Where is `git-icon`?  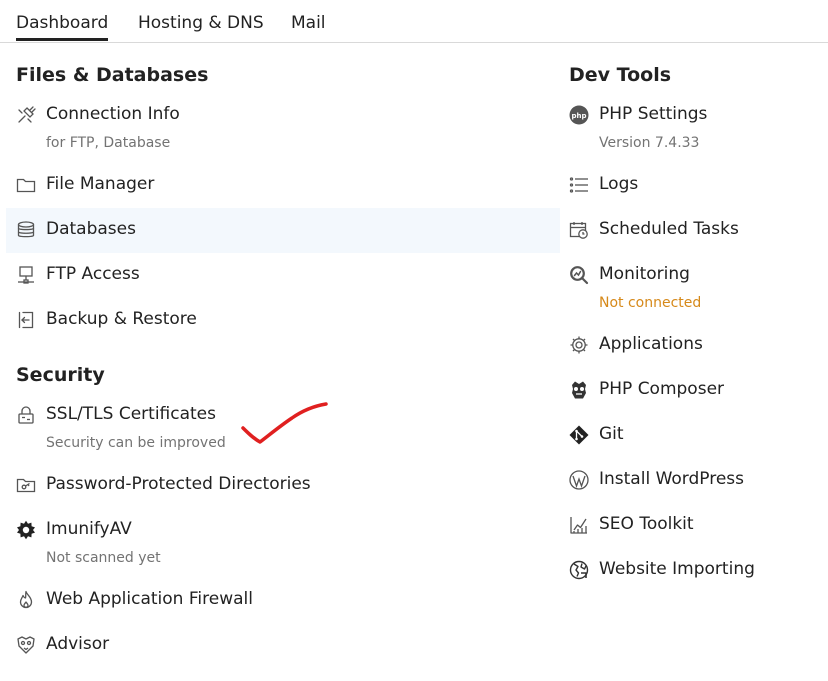 git-icon is located at coordinates (579, 435).